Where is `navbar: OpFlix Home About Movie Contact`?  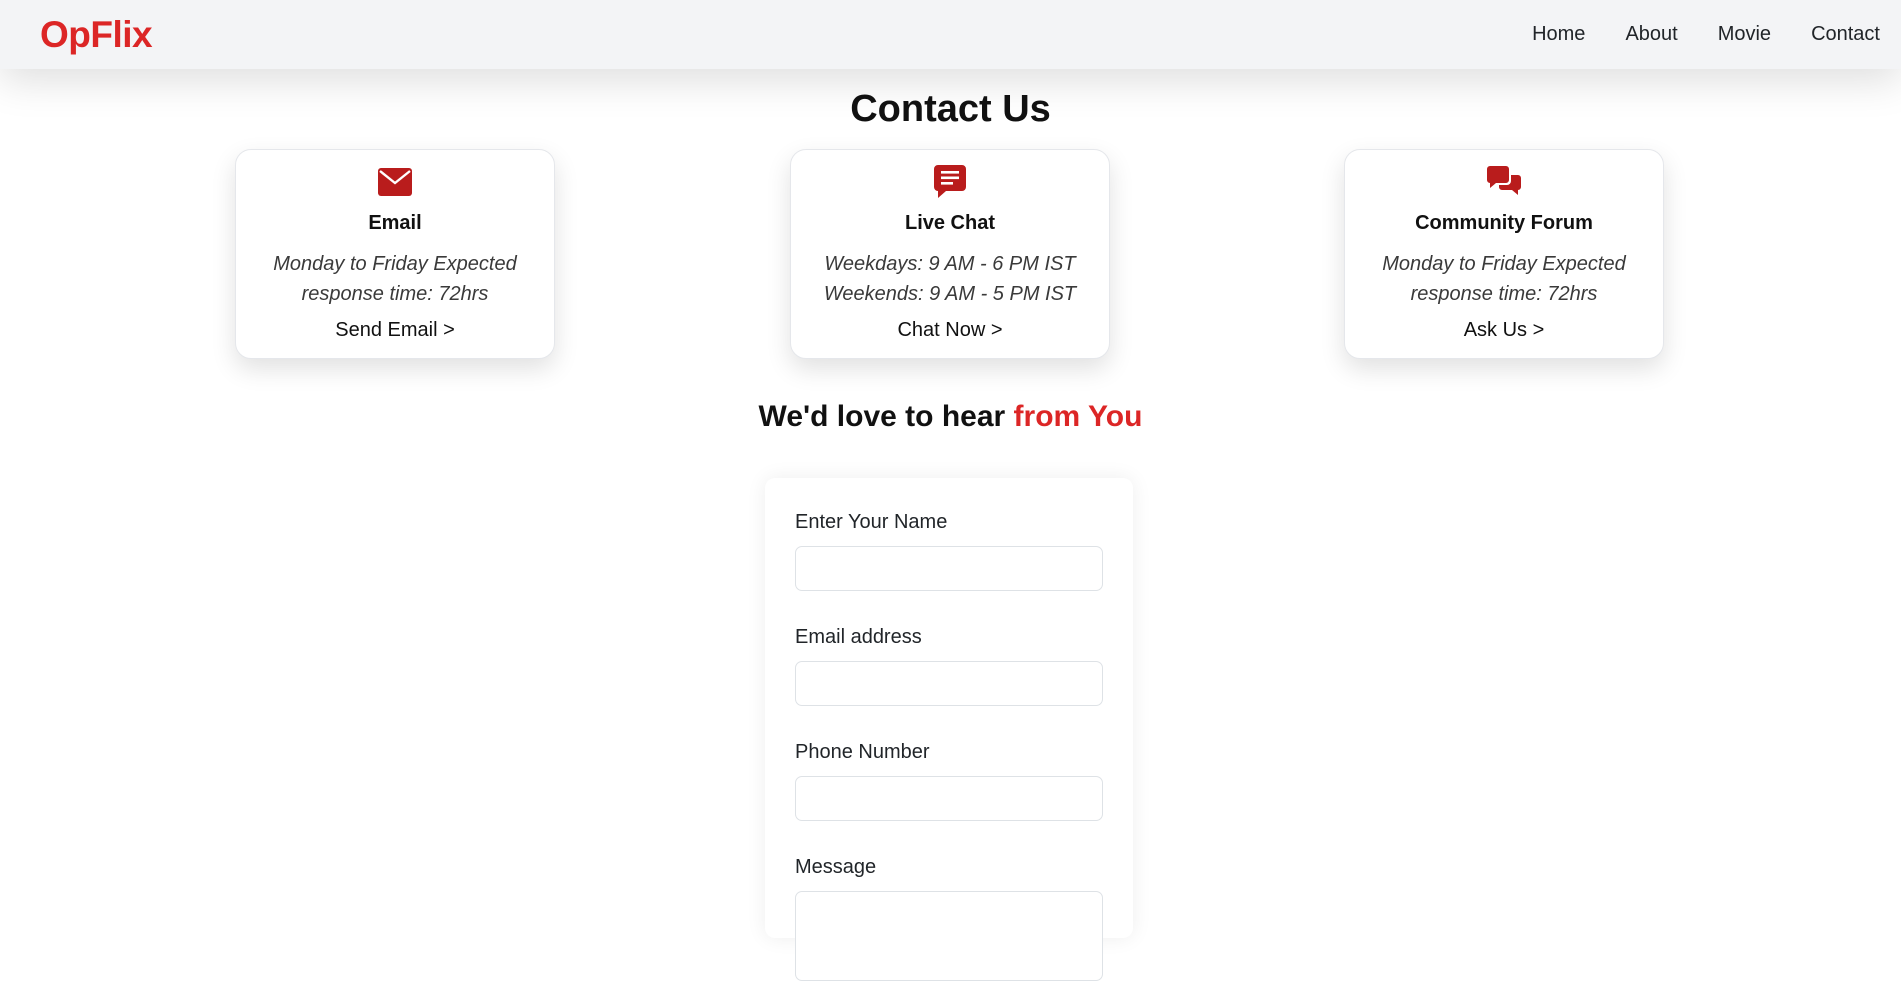 navbar: OpFlix Home About Movie Contact is located at coordinates (950, 34).